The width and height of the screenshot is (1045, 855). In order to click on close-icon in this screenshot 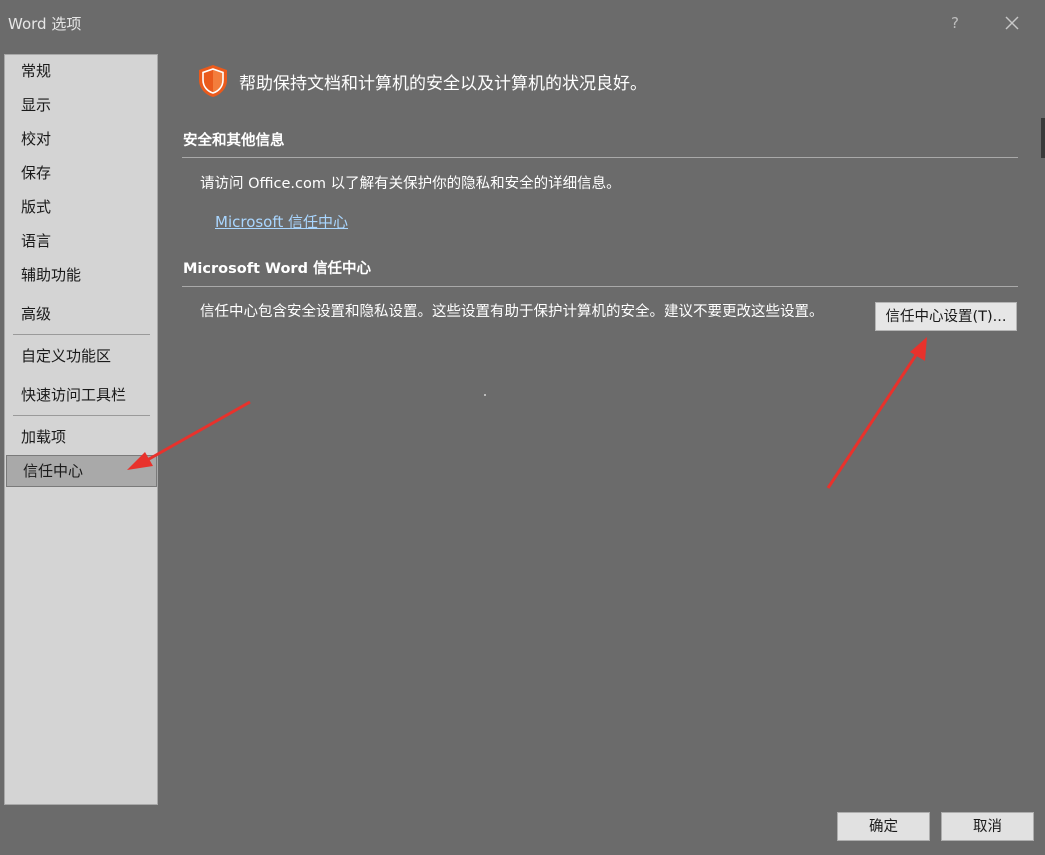, I will do `click(1012, 23)`.